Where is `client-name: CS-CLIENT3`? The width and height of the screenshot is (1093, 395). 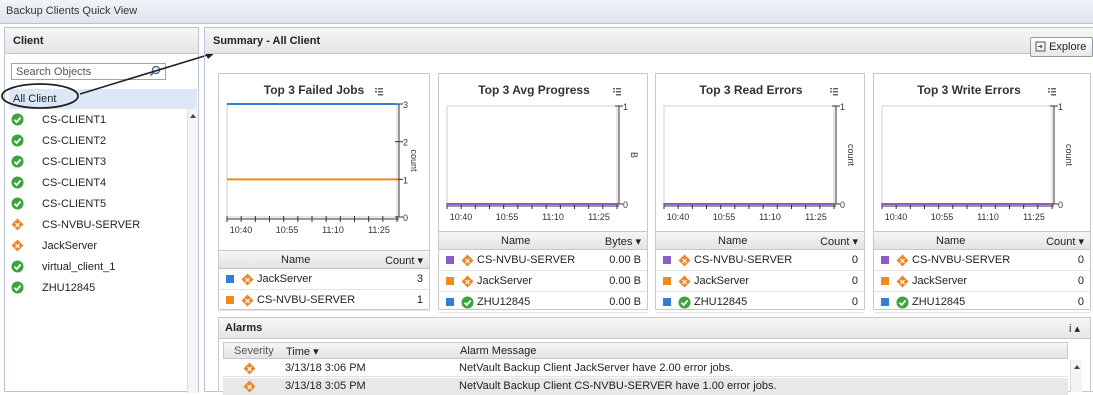
client-name: CS-CLIENT3 is located at coordinates (74, 161).